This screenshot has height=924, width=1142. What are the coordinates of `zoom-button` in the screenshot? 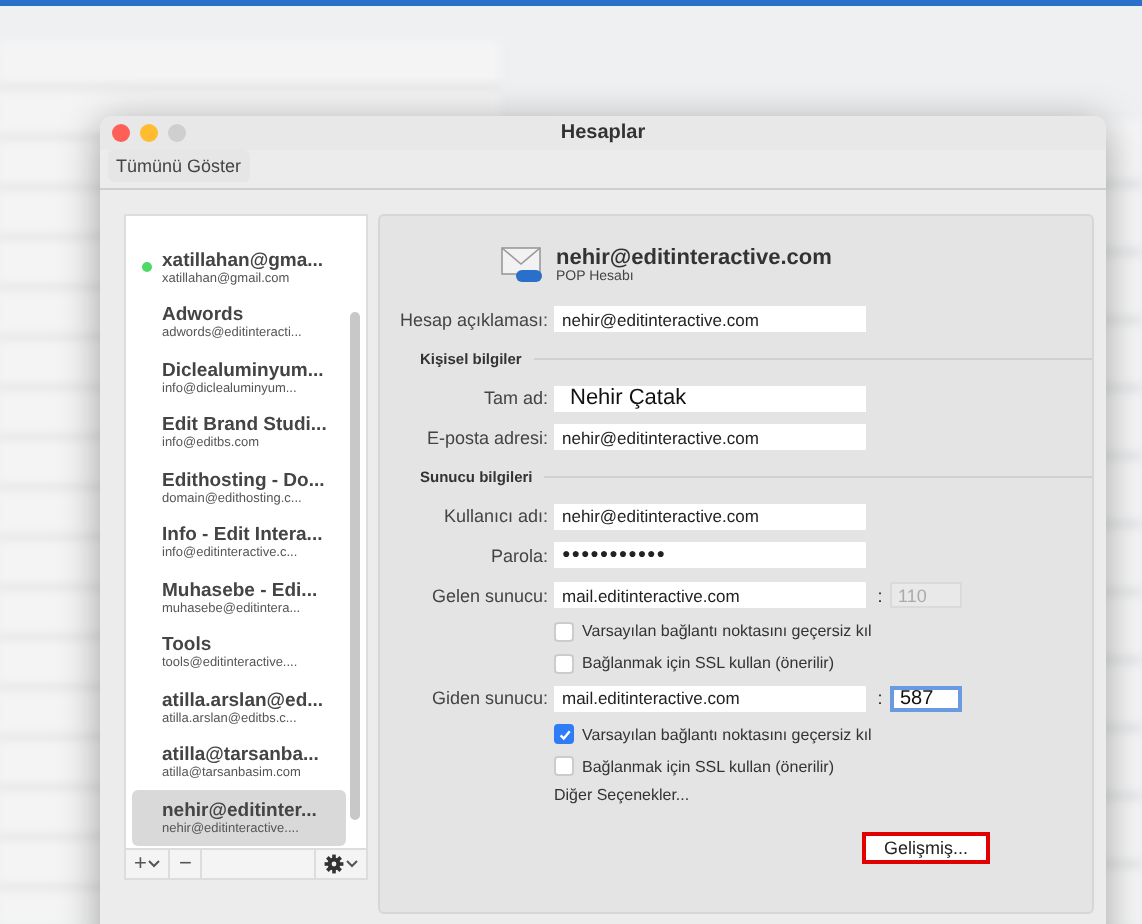 It's located at (177, 133).